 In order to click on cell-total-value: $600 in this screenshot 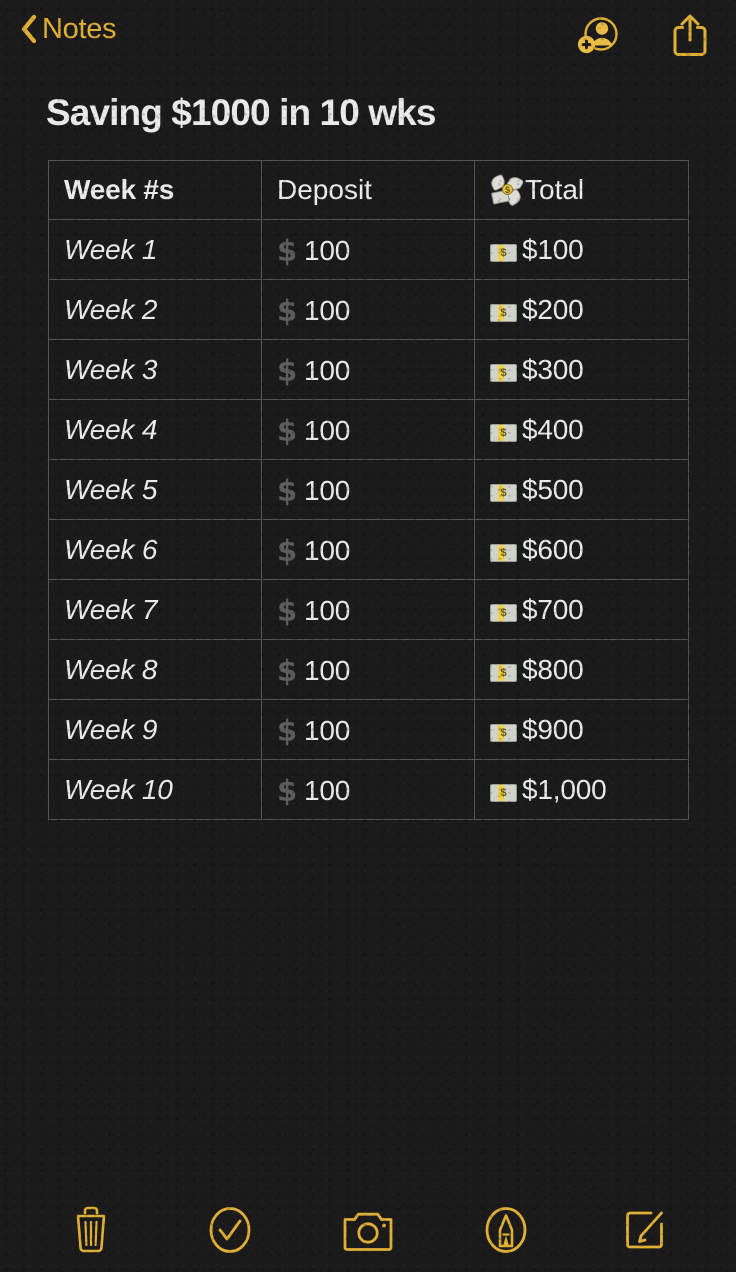, I will do `click(553, 549)`.